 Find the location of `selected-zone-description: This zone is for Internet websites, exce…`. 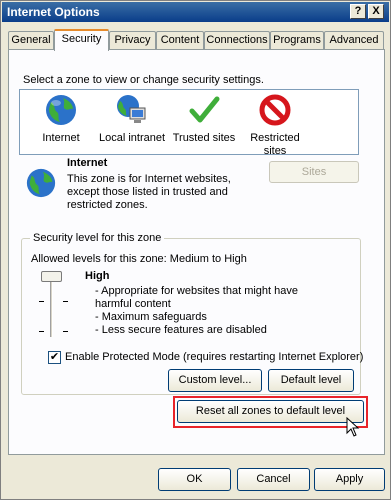

selected-zone-description: This zone is for Internet websites, exce… is located at coordinates (149, 192).